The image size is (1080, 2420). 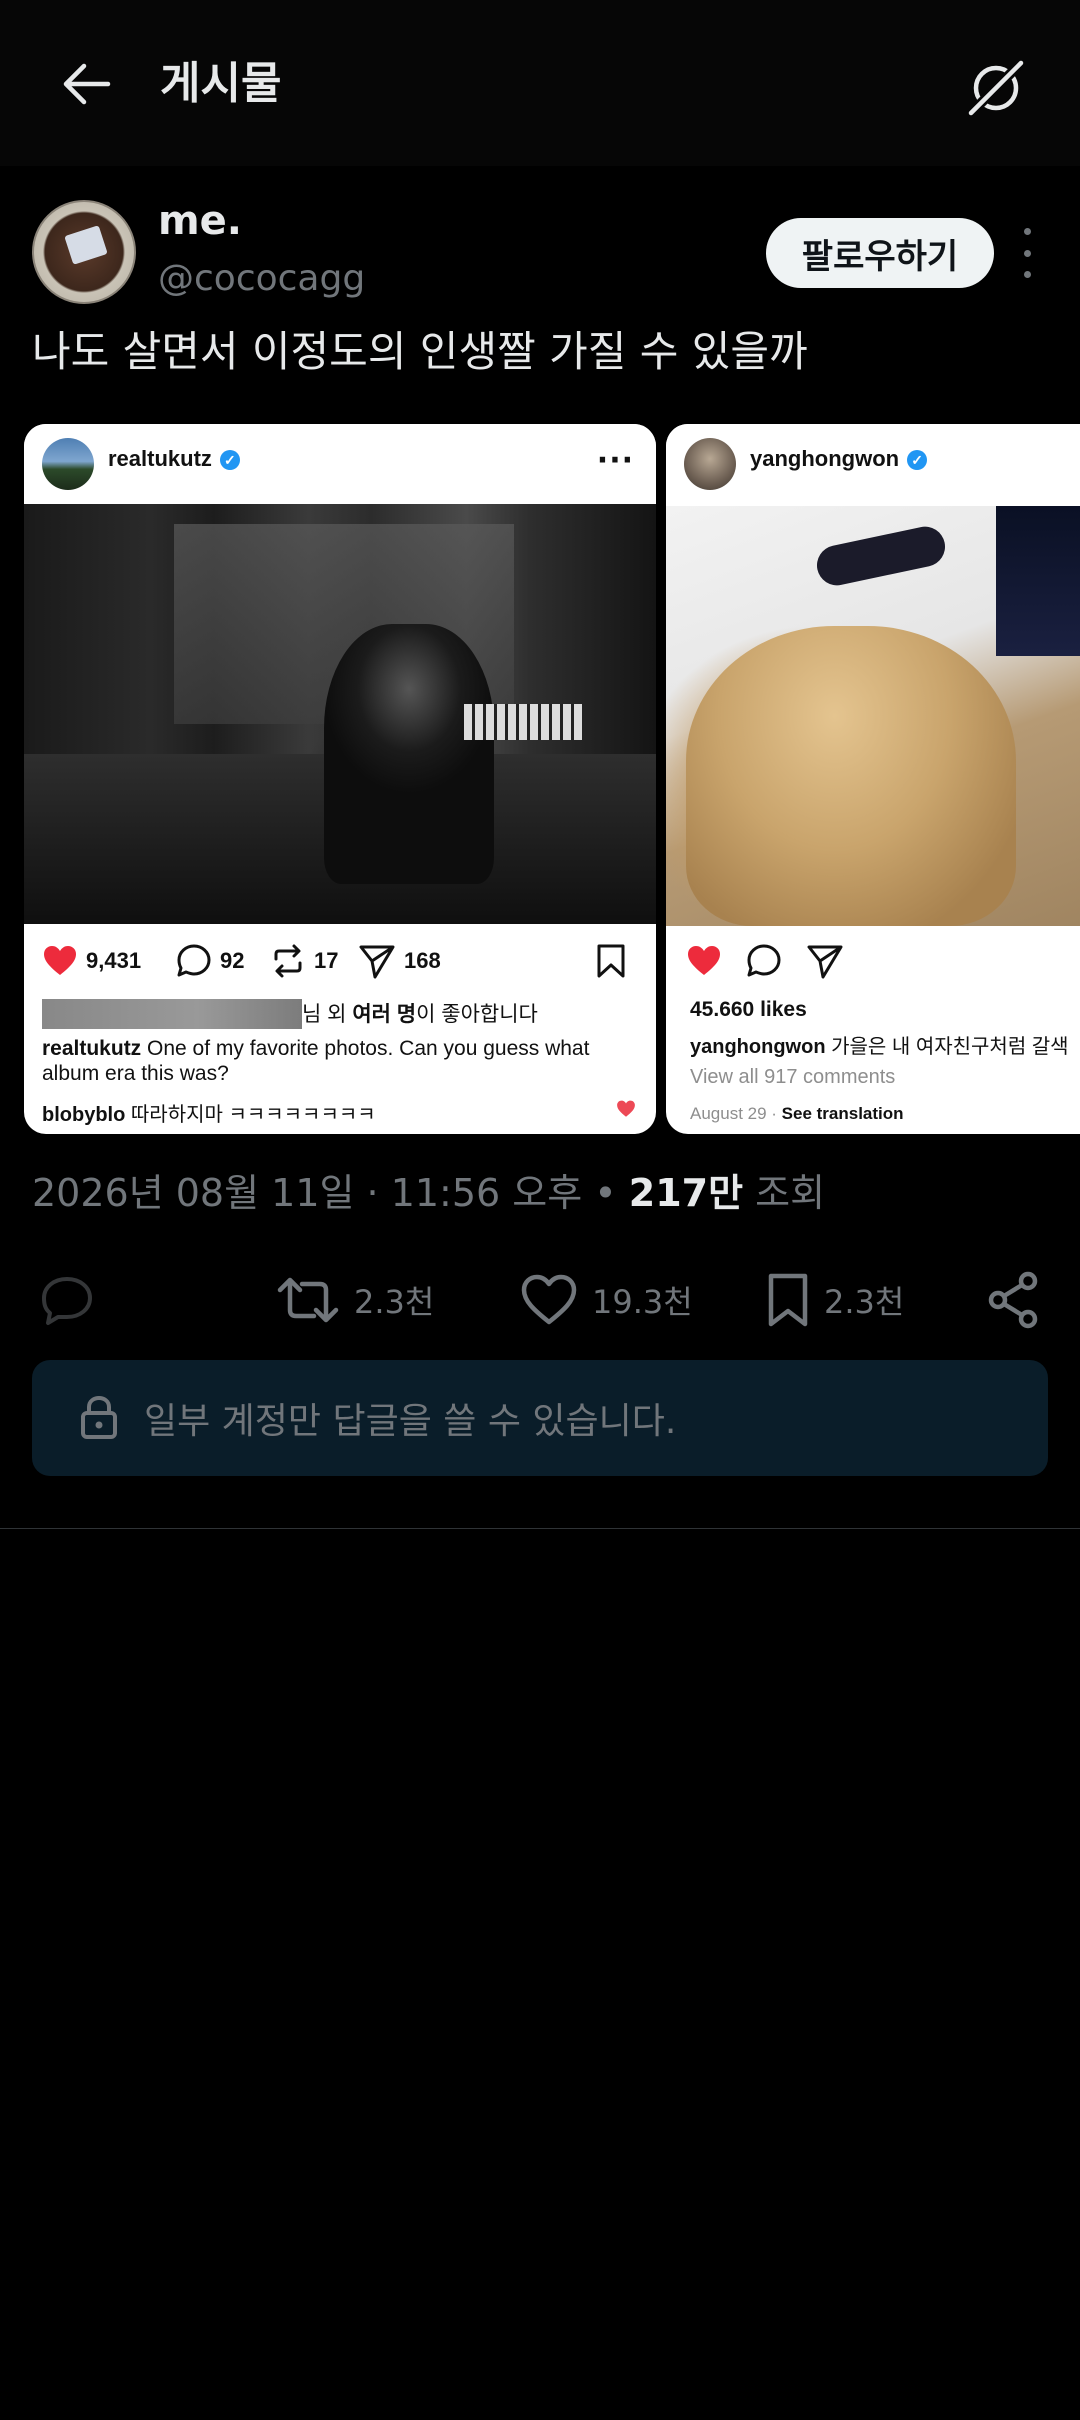 I want to click on reply-restriction-text: 일부 계정만 답글을 쓸 수 있습니다., so click(x=410, y=1421).